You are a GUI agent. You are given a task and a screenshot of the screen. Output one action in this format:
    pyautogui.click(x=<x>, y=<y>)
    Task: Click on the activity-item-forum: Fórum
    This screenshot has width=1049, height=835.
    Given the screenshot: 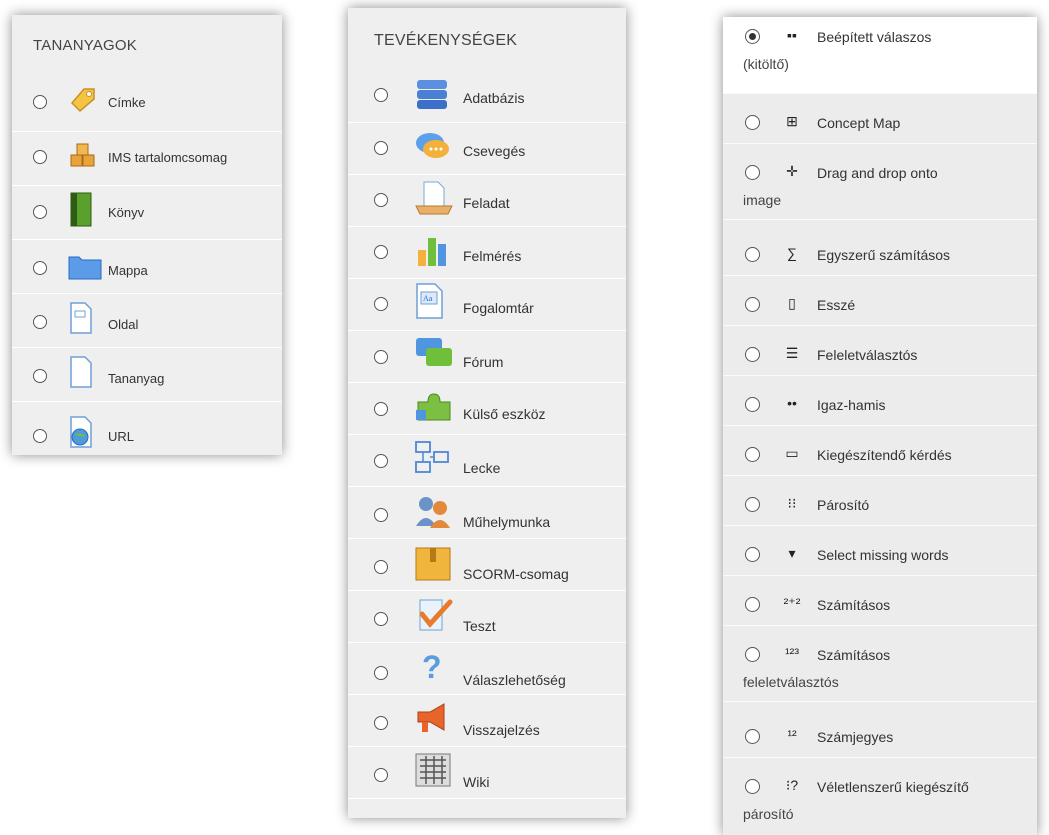 What is the action you would take?
    pyautogui.click(x=487, y=356)
    